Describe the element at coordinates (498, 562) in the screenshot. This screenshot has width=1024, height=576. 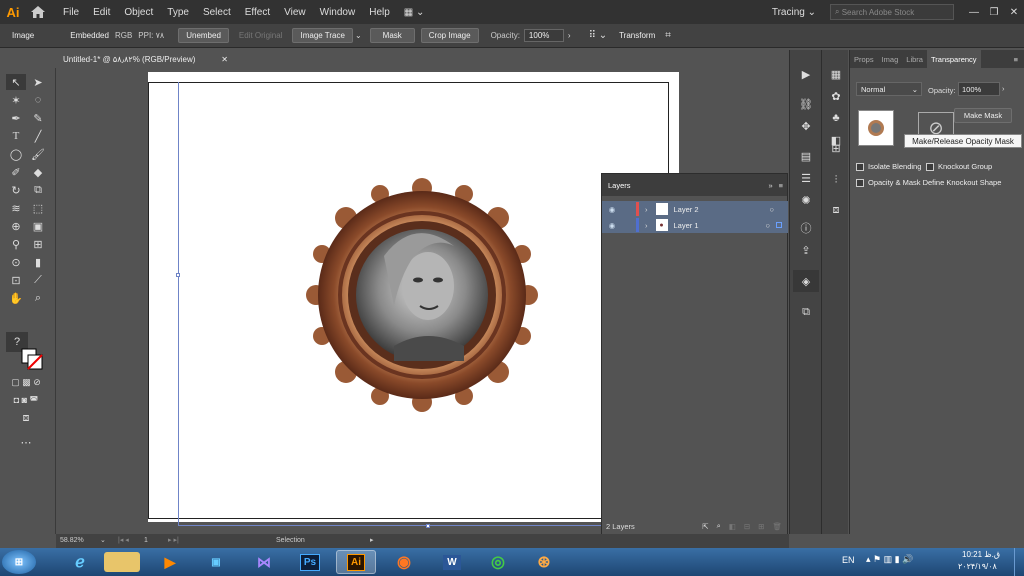
I see `chrome-icon: ◎` at that location.